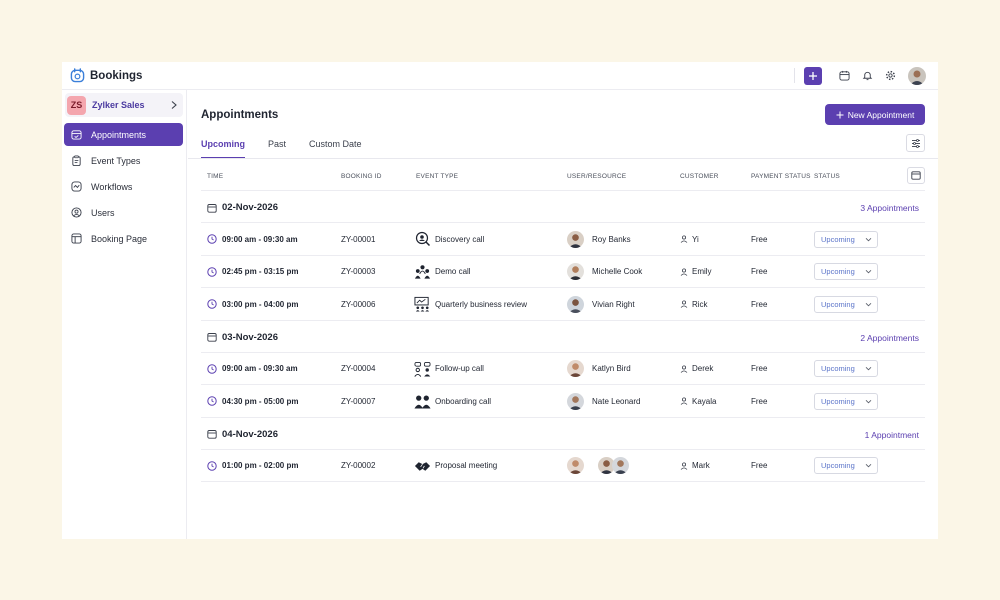 This screenshot has height=600, width=1000. I want to click on customer-name: Emily, so click(702, 271).